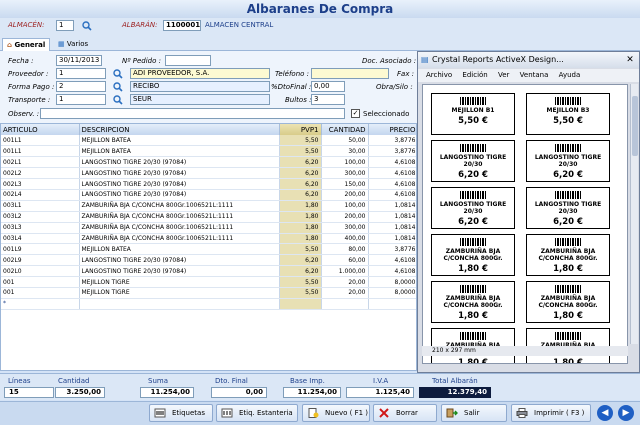  Describe the element at coordinates (439, 75) in the screenshot. I see `menu-archivo: Archivo` at that location.